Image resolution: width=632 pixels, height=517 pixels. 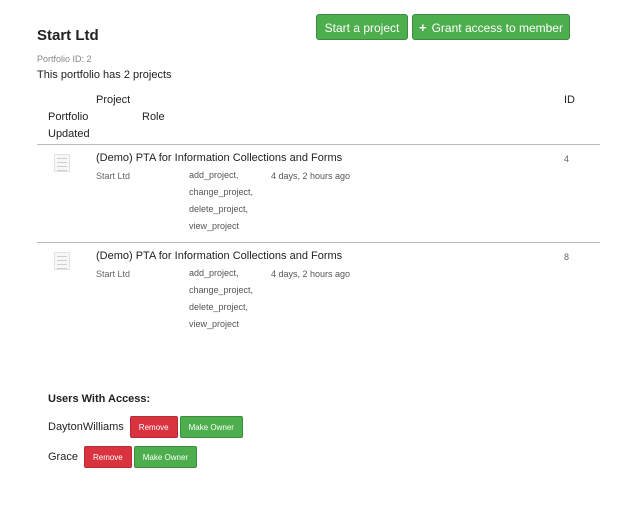 I want to click on header-updated: Updated, so click(x=69, y=134).